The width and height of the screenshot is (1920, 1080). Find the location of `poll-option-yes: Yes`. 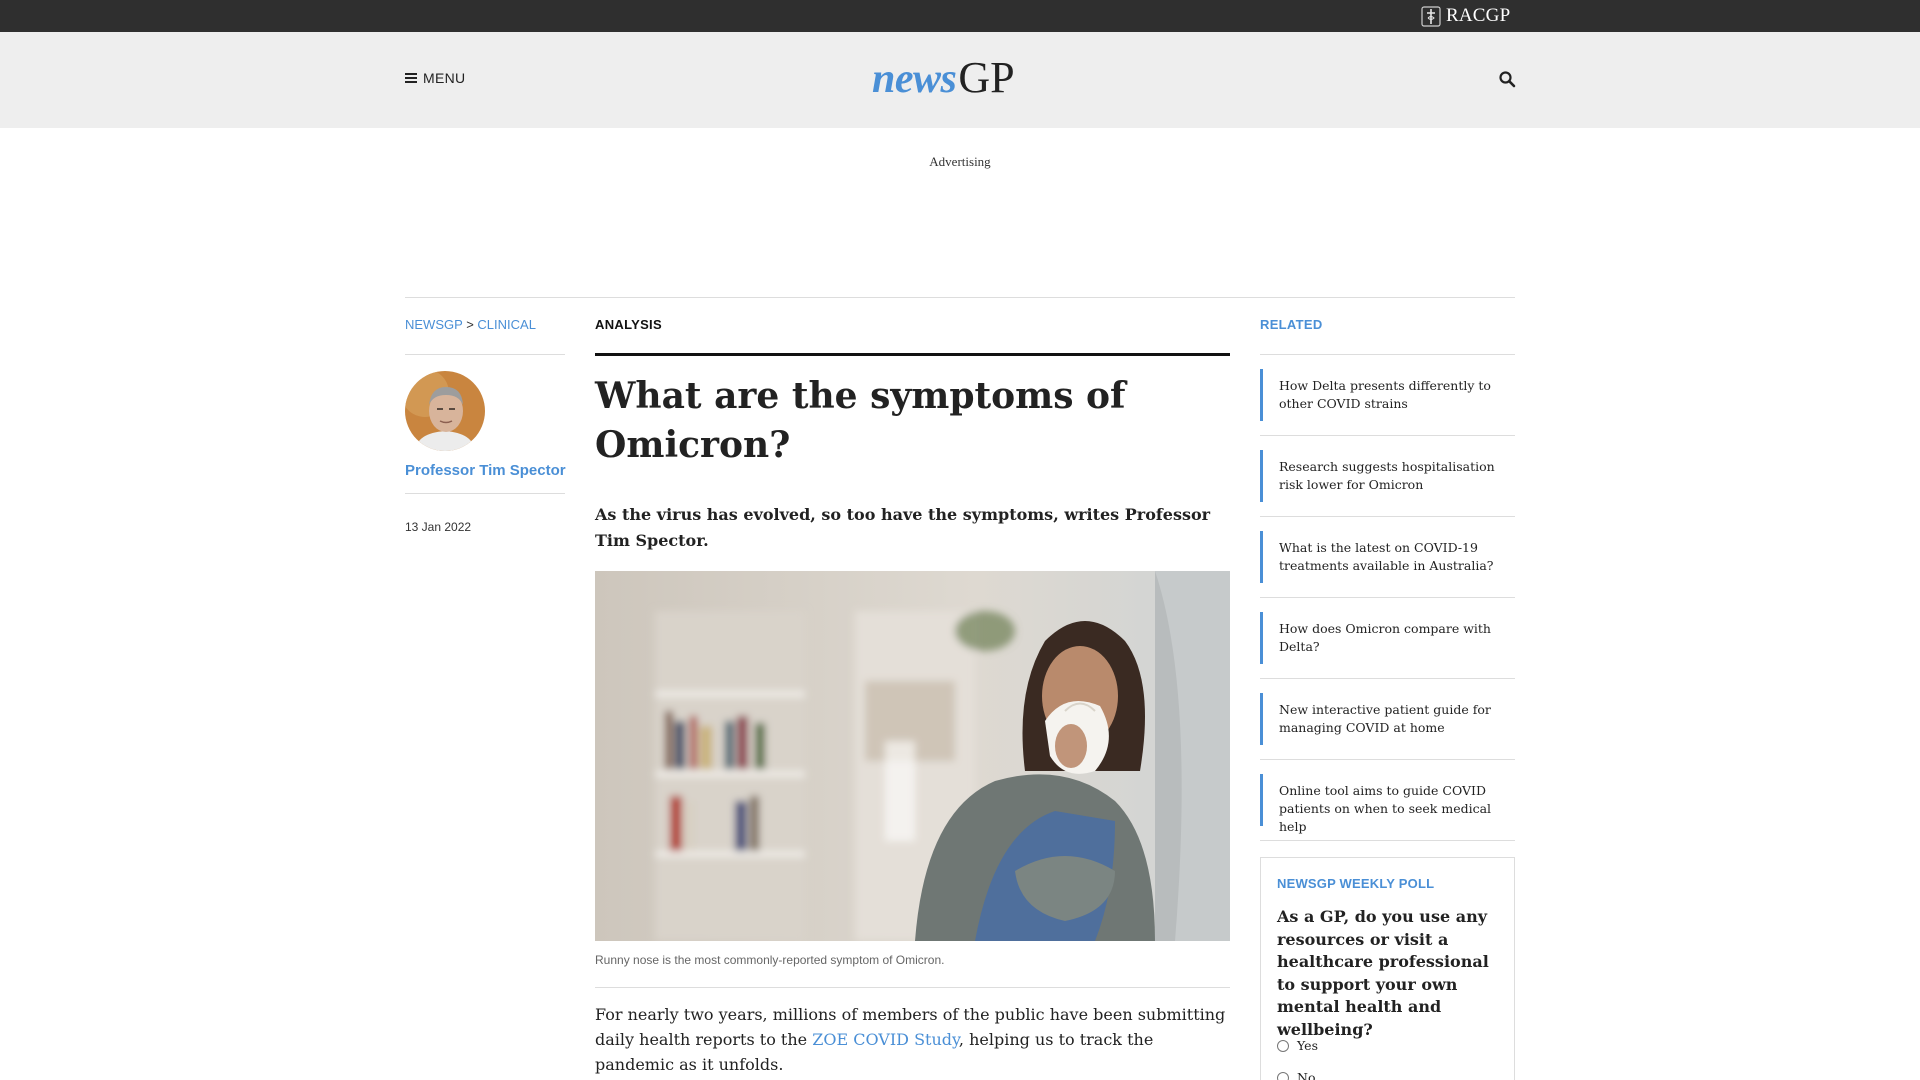

poll-option-yes: Yes is located at coordinates (1297, 1045).